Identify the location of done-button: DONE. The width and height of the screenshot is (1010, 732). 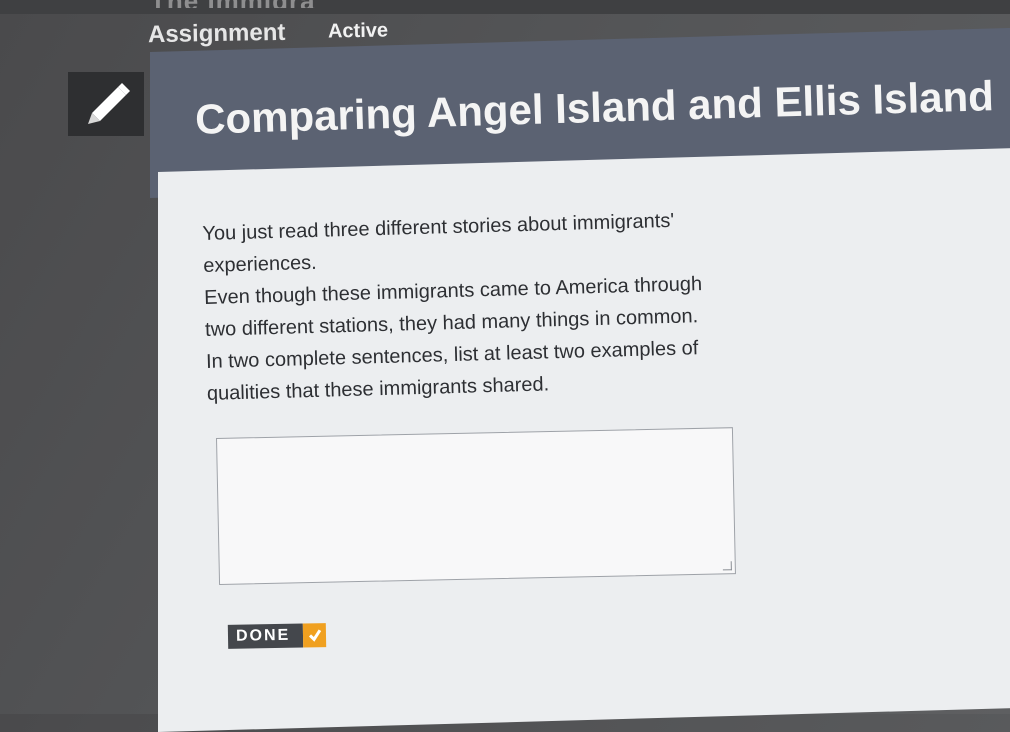
(277, 636).